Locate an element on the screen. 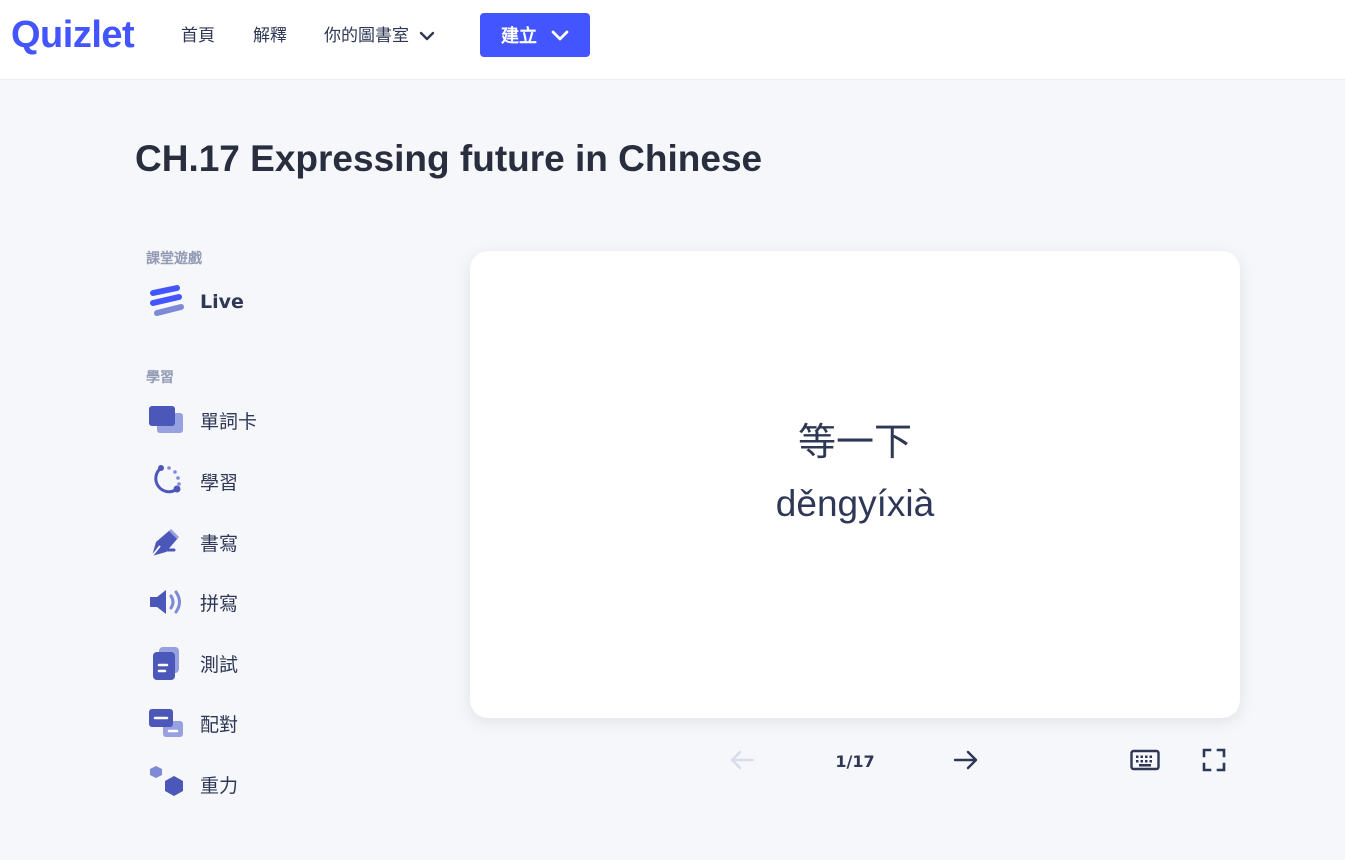  create-button: 建立 is located at coordinates (535, 35).